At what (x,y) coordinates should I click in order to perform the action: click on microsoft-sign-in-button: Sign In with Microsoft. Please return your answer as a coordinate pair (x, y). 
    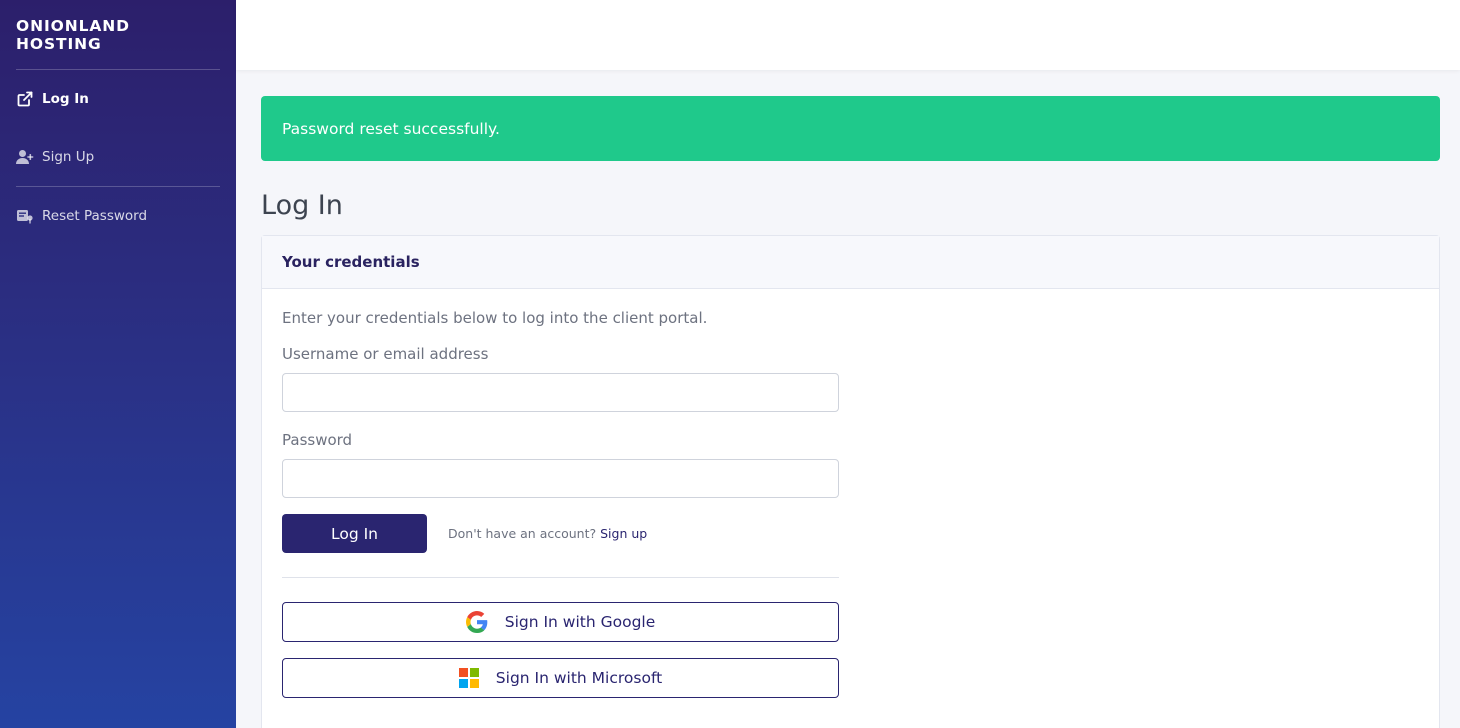
    Looking at the image, I should click on (560, 678).